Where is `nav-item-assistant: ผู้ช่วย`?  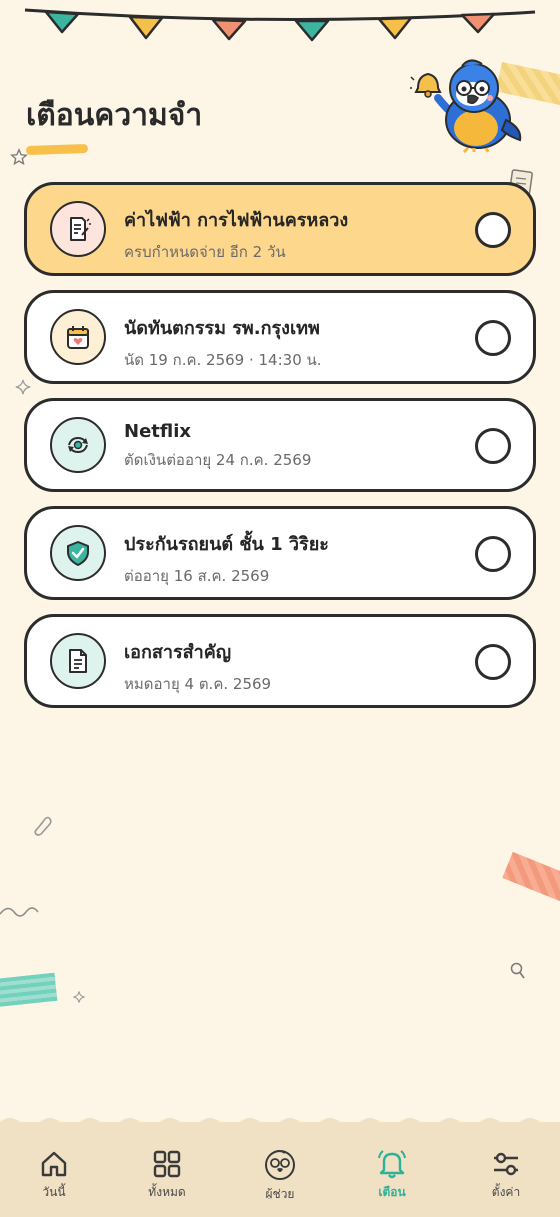 nav-item-assistant: ผู้ช่วย is located at coordinates (280, 1182).